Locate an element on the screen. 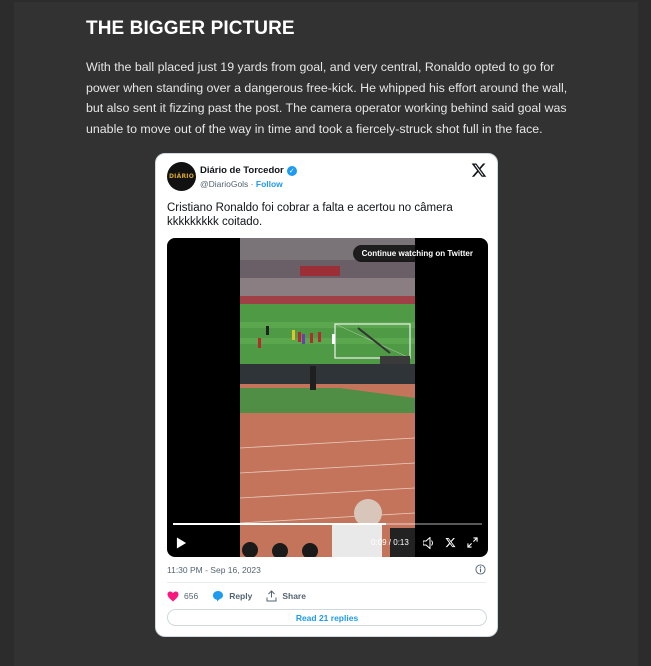  avatar: DIÁRIO is located at coordinates (181, 176).